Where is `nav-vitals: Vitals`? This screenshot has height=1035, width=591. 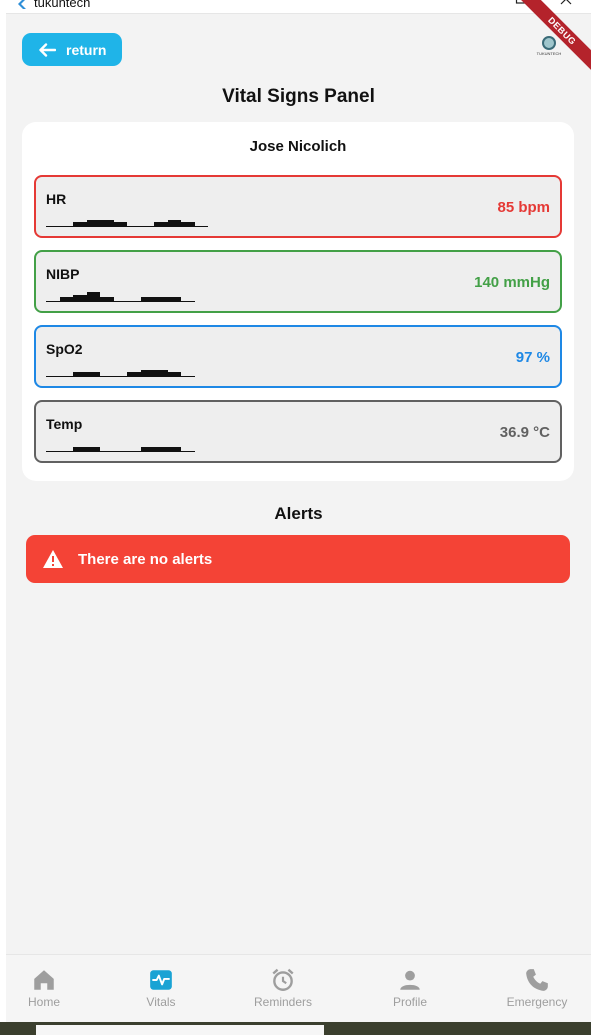 nav-vitals: Vitals is located at coordinates (161, 990).